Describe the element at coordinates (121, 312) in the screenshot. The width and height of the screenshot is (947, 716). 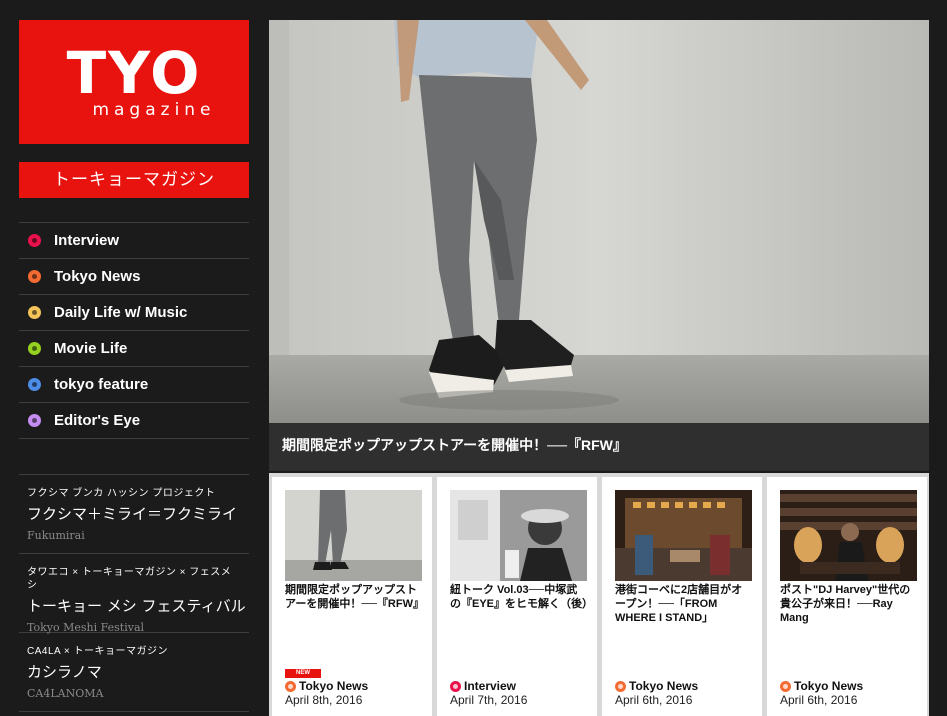
I see `nav-item-label: Daily Life w/ Music` at that location.